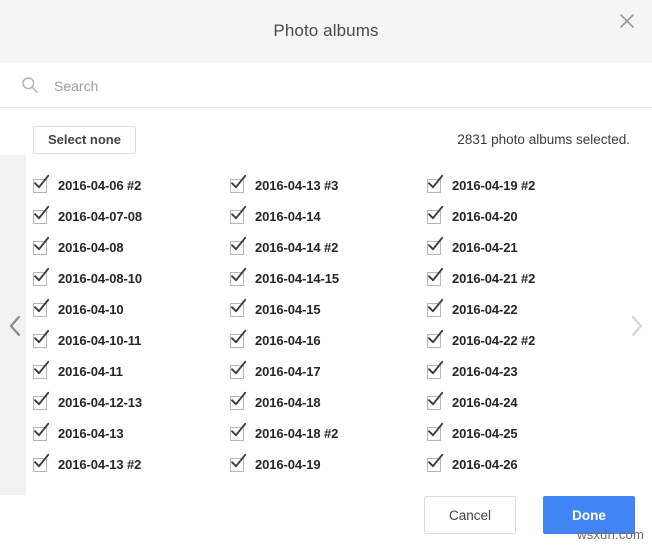 The height and width of the screenshot is (545, 652). What do you see at coordinates (100, 402) in the screenshot?
I see `album-label: 2016-04-12-13` at bounding box center [100, 402].